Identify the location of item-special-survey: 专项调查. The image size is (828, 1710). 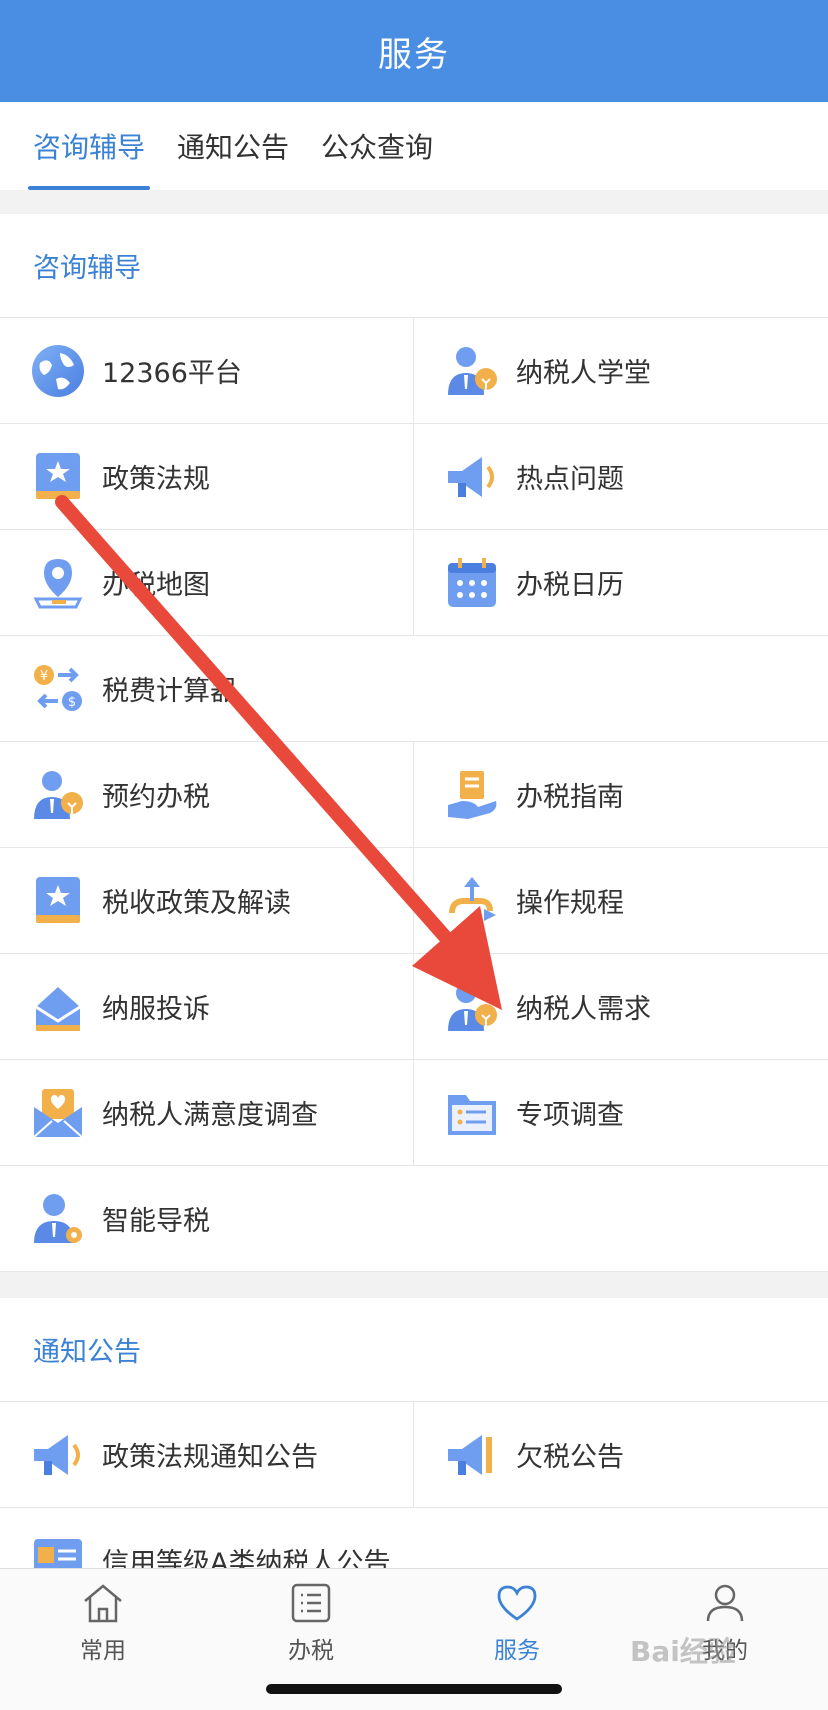
(621, 1113).